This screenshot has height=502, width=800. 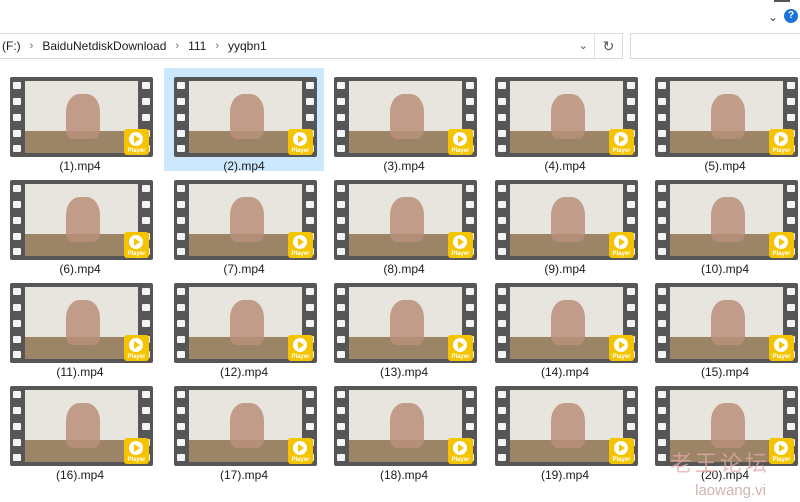 What do you see at coordinates (404, 223) in the screenshot?
I see `file-item: Player (8).mp4` at bounding box center [404, 223].